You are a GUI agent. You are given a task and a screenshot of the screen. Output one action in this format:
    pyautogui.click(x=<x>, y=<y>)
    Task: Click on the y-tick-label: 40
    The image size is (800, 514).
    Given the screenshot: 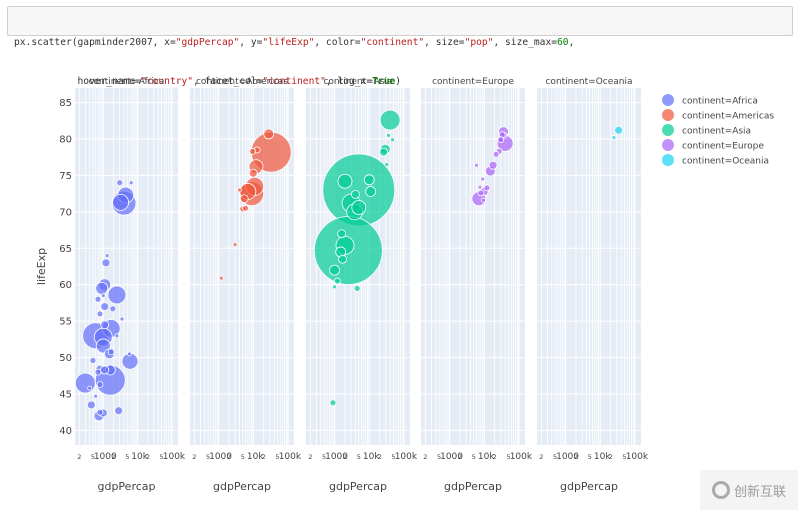 What is the action you would take?
    pyautogui.click(x=65, y=431)
    